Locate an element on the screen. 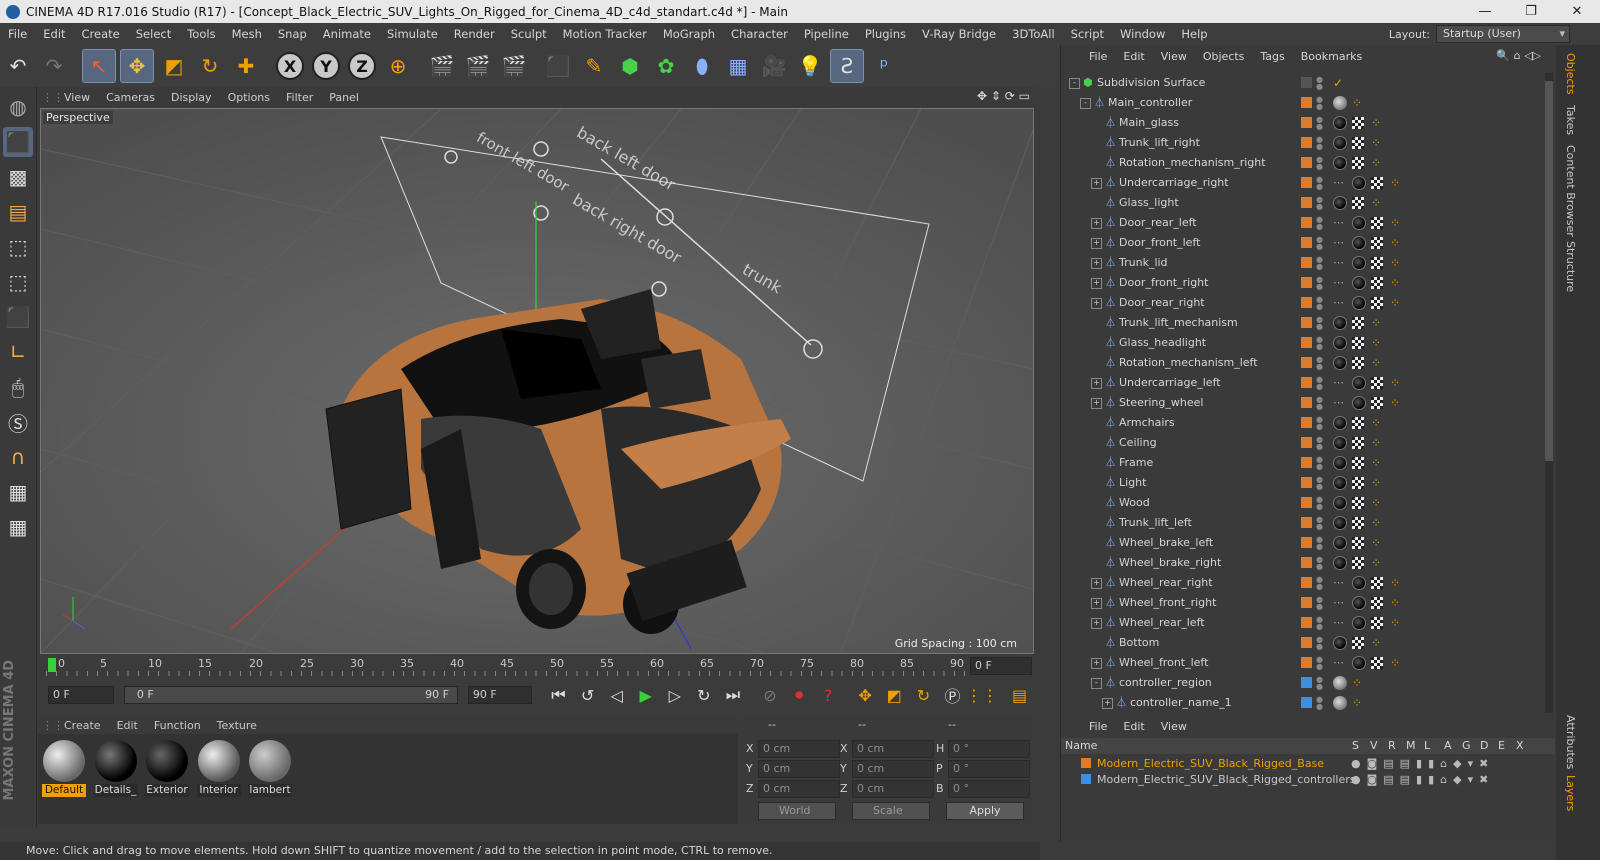 The width and height of the screenshot is (1600, 860). redo-icon: ↷ is located at coordinates (54, 66).